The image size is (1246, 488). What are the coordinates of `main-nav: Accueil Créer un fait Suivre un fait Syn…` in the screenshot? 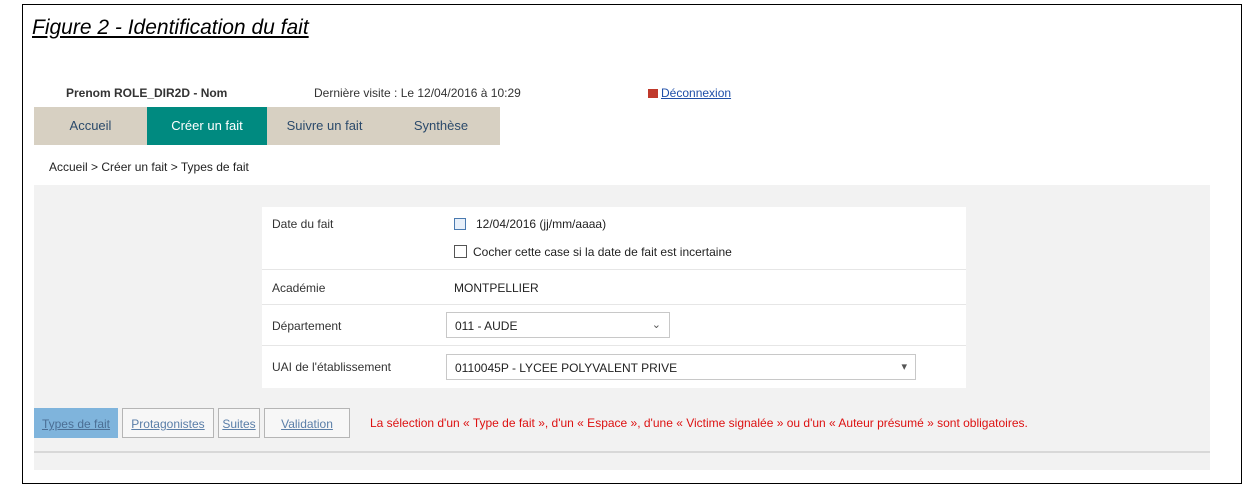 It's located at (267, 126).